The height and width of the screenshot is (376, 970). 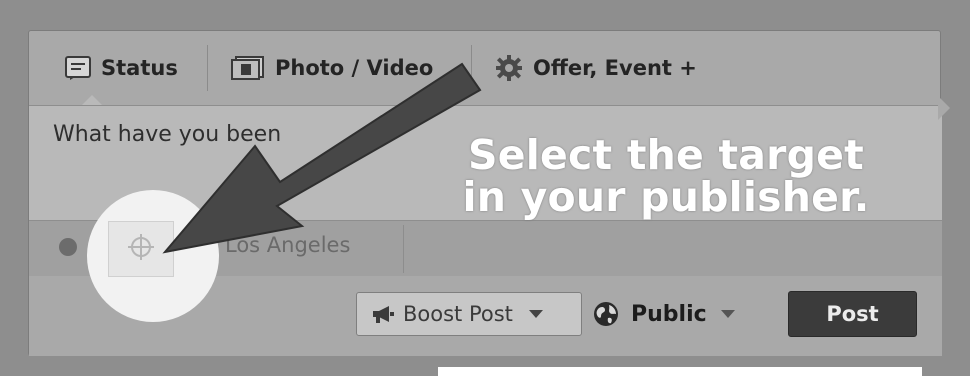 I want to click on annotation-callout: Select the target in your publisher., so click(x=666, y=176).